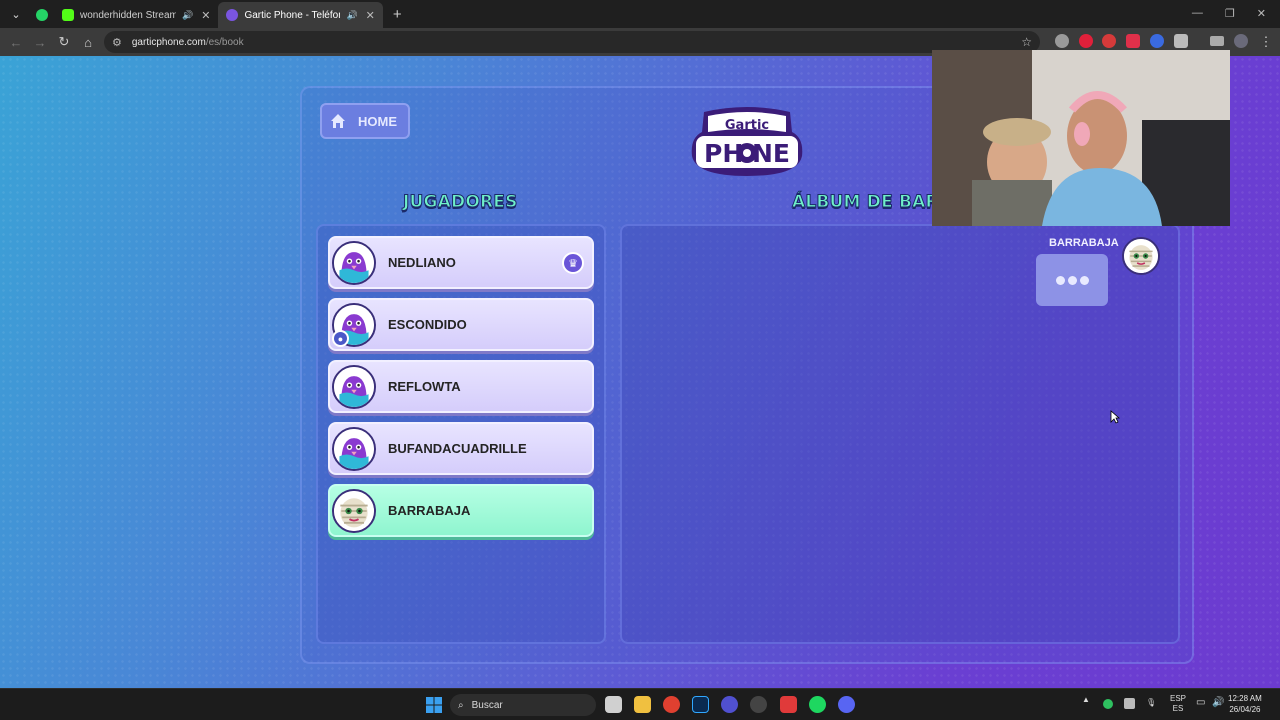 The image size is (1280, 720). Describe the element at coordinates (16, 14) in the screenshot. I see `tab-search-dropdown: ⌄` at that location.